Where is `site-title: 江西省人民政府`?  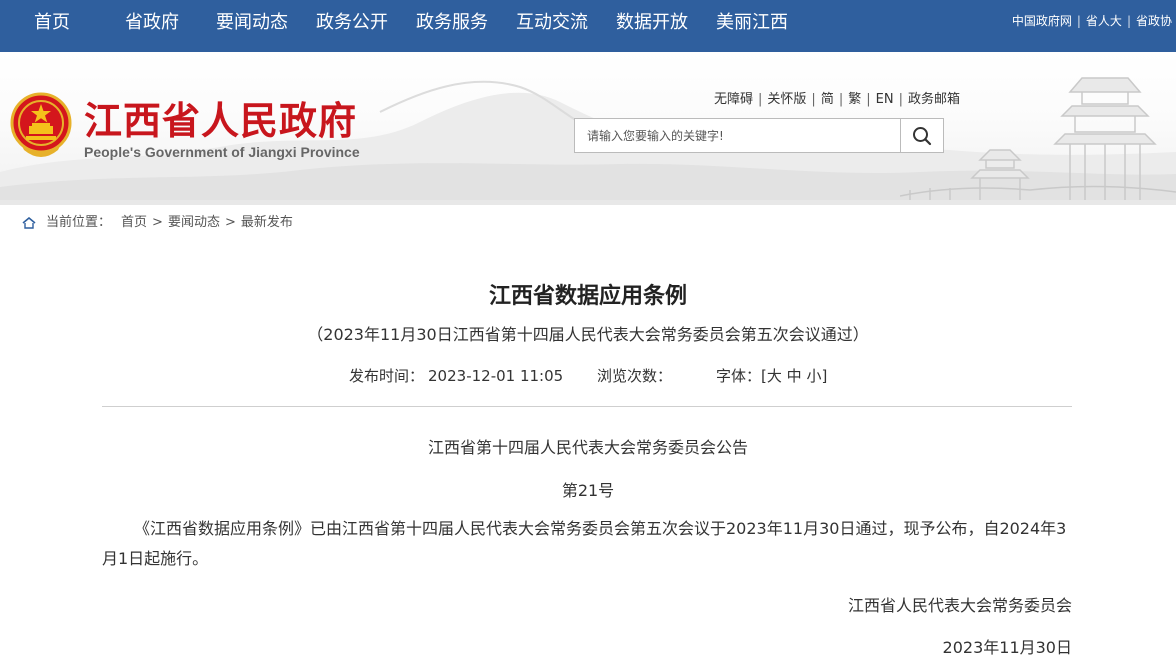 site-title: 江西省人民政府 is located at coordinates (221, 121).